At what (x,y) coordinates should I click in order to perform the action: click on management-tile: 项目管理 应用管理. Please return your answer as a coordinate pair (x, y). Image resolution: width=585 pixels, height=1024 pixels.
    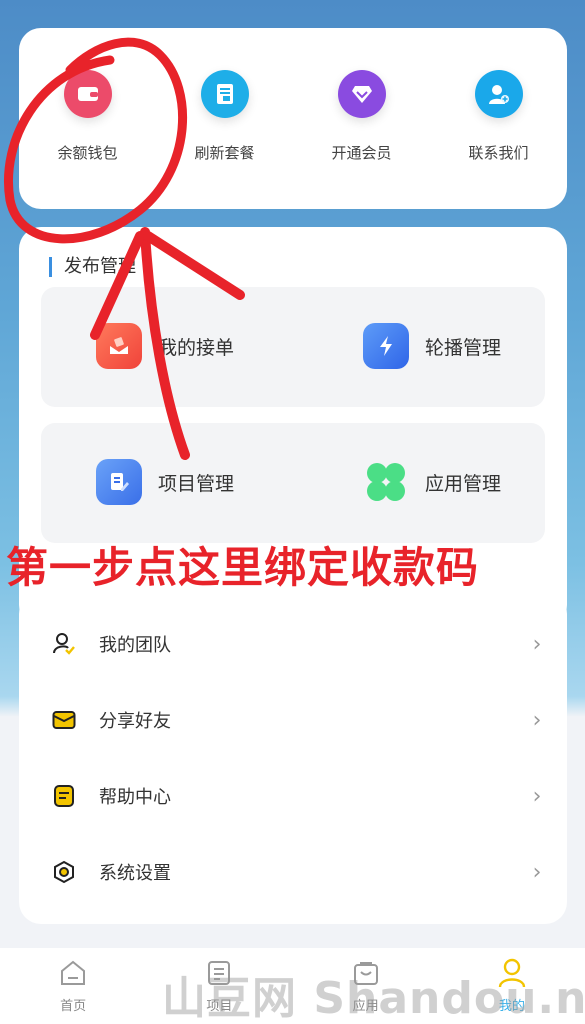
    Looking at the image, I should click on (293, 483).